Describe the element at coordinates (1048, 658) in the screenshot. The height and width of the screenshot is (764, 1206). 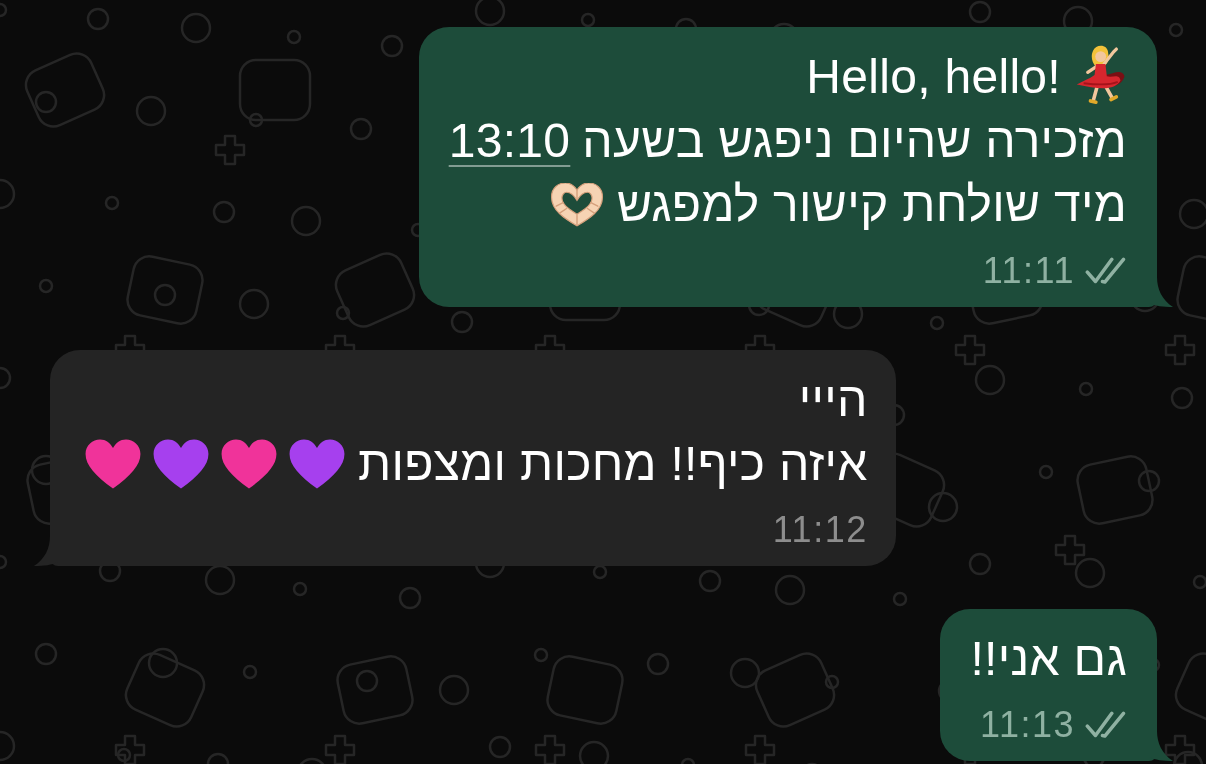
I see `message-text: גם אני!!` at that location.